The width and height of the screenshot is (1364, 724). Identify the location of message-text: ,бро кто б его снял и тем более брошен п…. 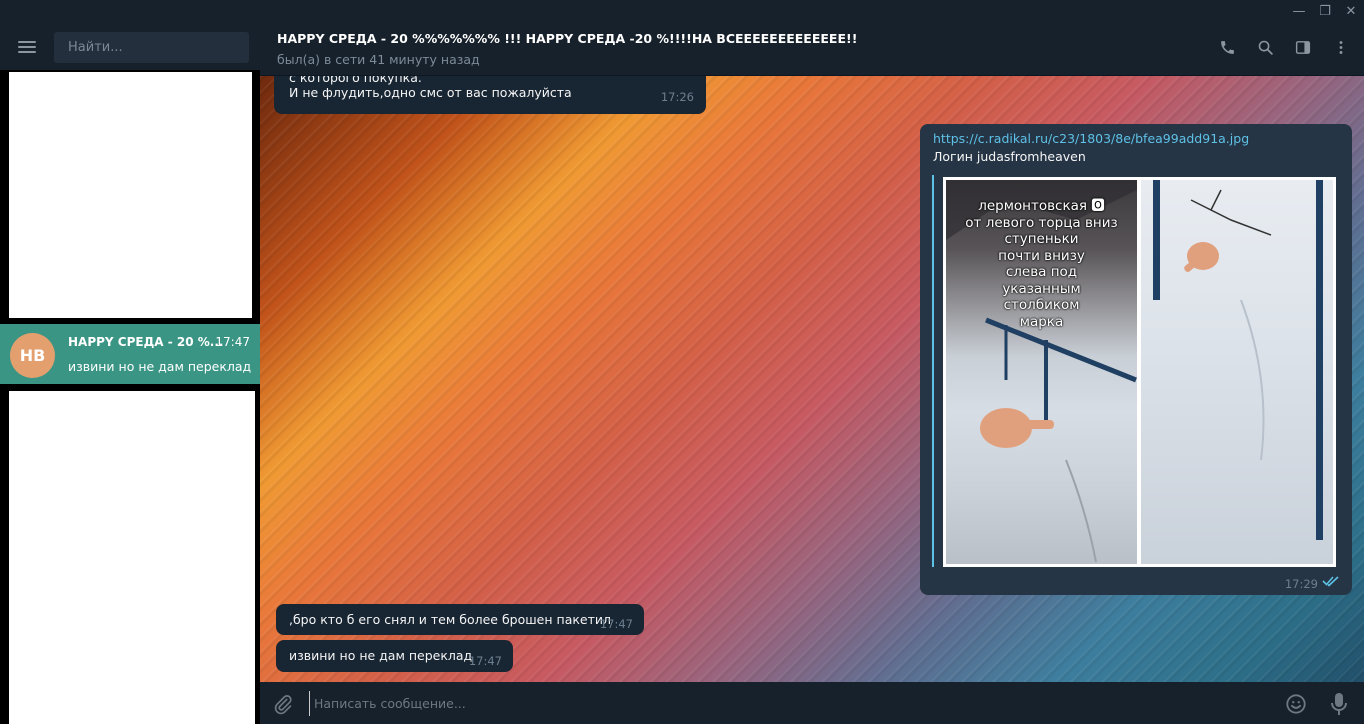
(450, 619).